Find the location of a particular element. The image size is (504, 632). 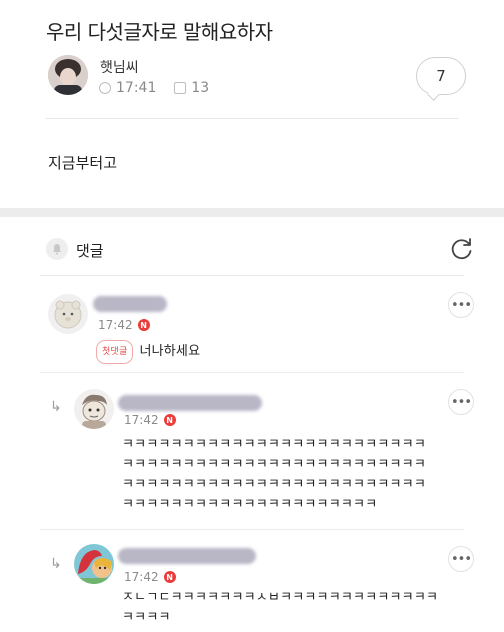

refresh-icon is located at coordinates (462, 249).